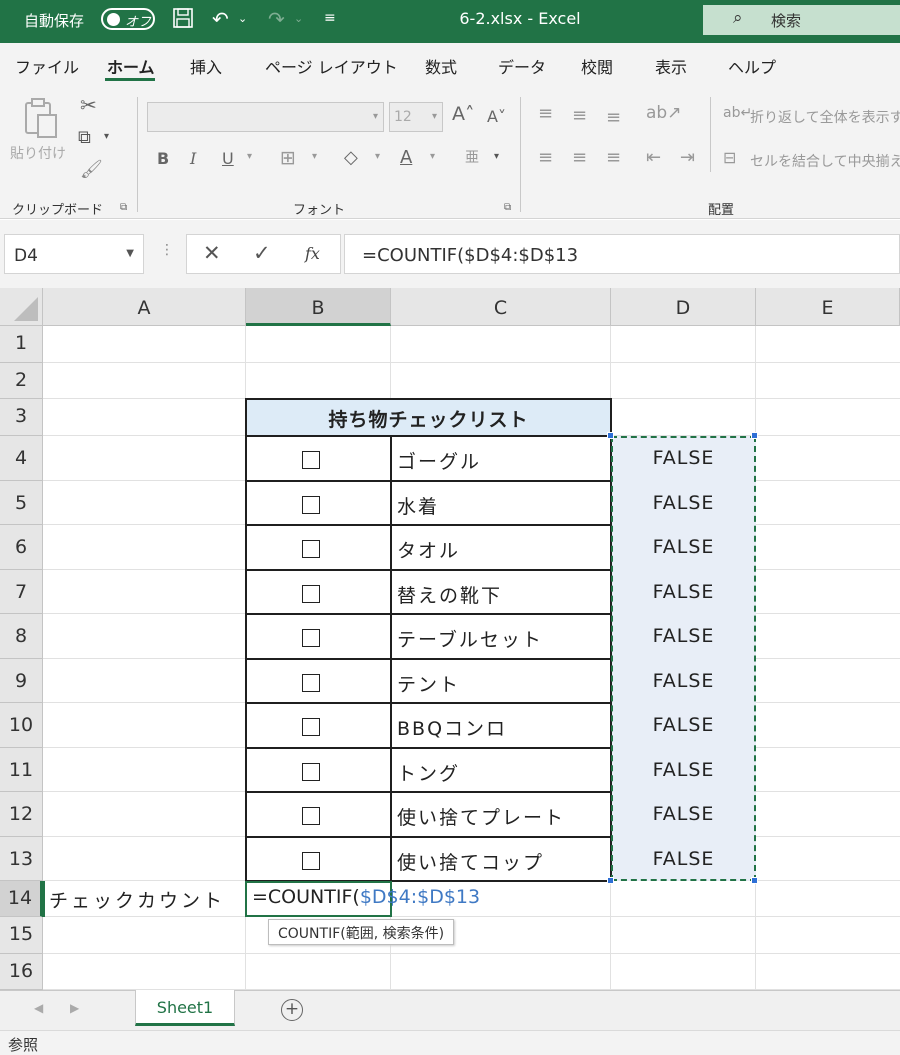 This screenshot has width=900, height=1055. What do you see at coordinates (428, 549) in the screenshot?
I see `item-cell: タオル` at bounding box center [428, 549].